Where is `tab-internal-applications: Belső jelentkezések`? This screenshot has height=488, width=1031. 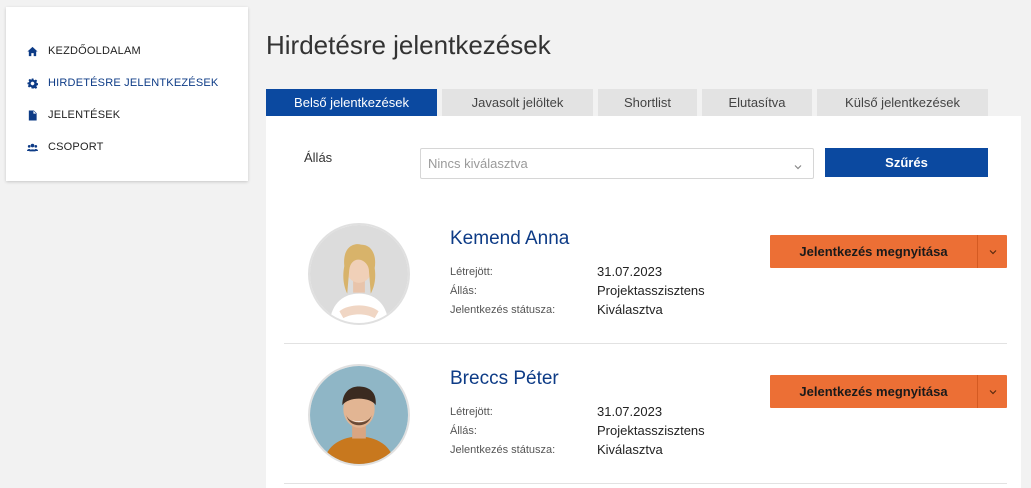
tab-internal-applications: Belső jelentkezések is located at coordinates (351, 102).